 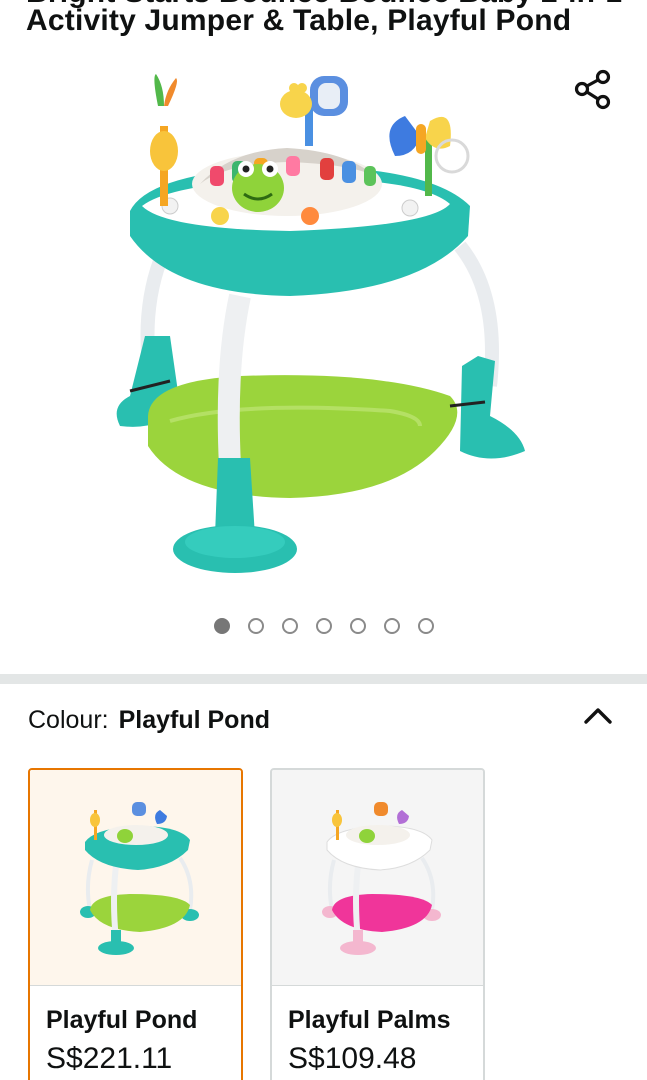 I want to click on colour-selector-header: Colour: Playful Pond, so click(x=149, y=720).